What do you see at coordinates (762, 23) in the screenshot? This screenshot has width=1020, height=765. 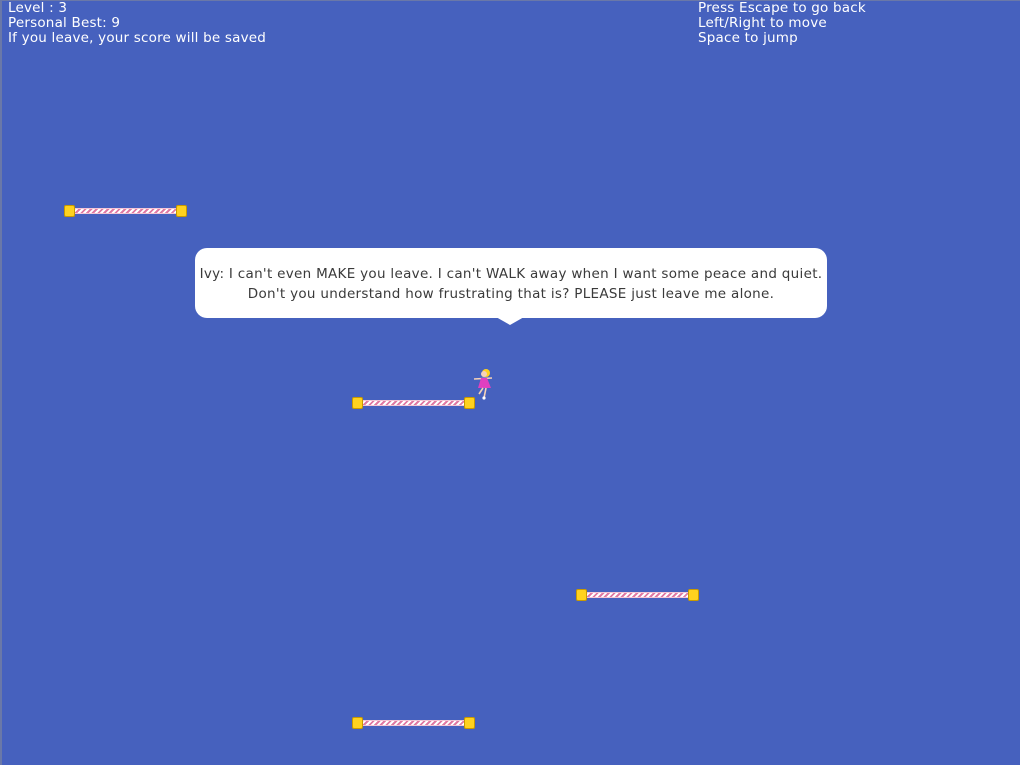 I see `move-hint: Left/Right to move` at bounding box center [762, 23].